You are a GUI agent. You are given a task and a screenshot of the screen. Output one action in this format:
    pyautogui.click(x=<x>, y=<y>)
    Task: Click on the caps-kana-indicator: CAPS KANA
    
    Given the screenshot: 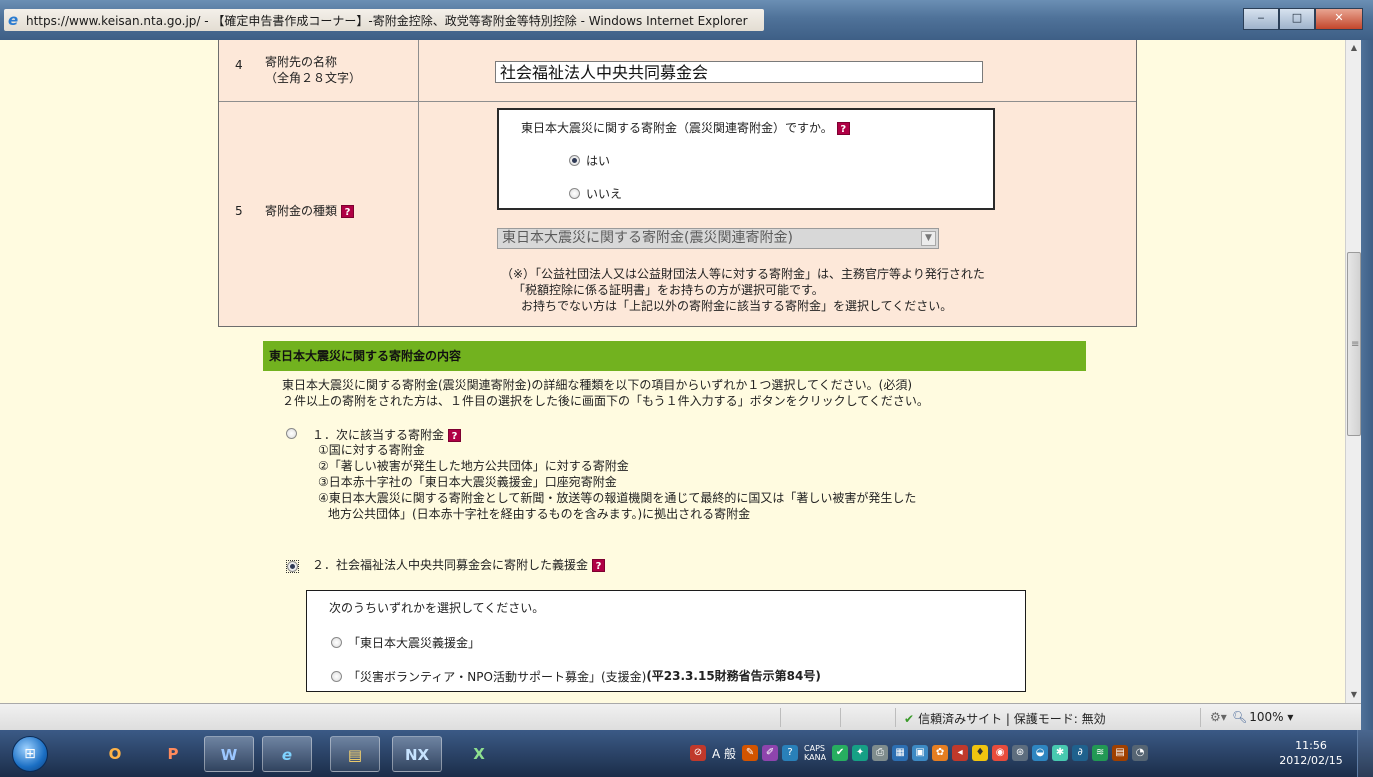 What is the action you would take?
    pyautogui.click(x=815, y=753)
    